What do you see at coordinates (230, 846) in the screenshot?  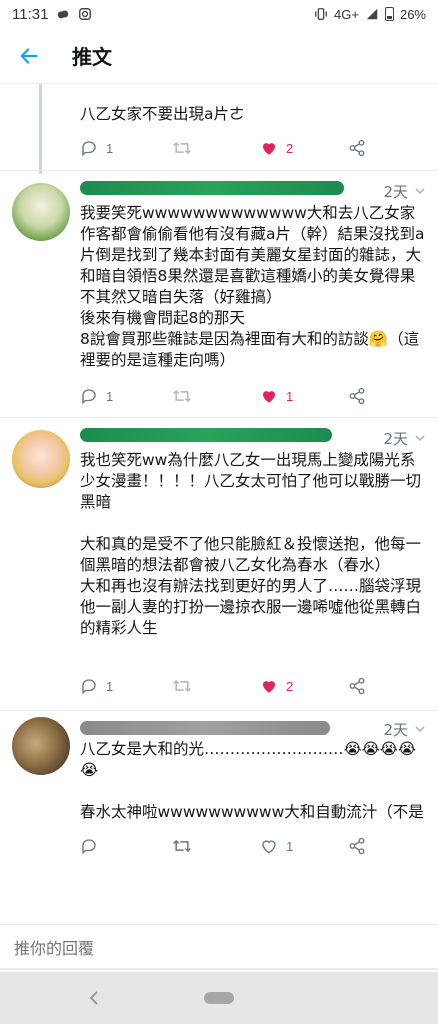 I see `tweet-actions: 1` at bounding box center [230, 846].